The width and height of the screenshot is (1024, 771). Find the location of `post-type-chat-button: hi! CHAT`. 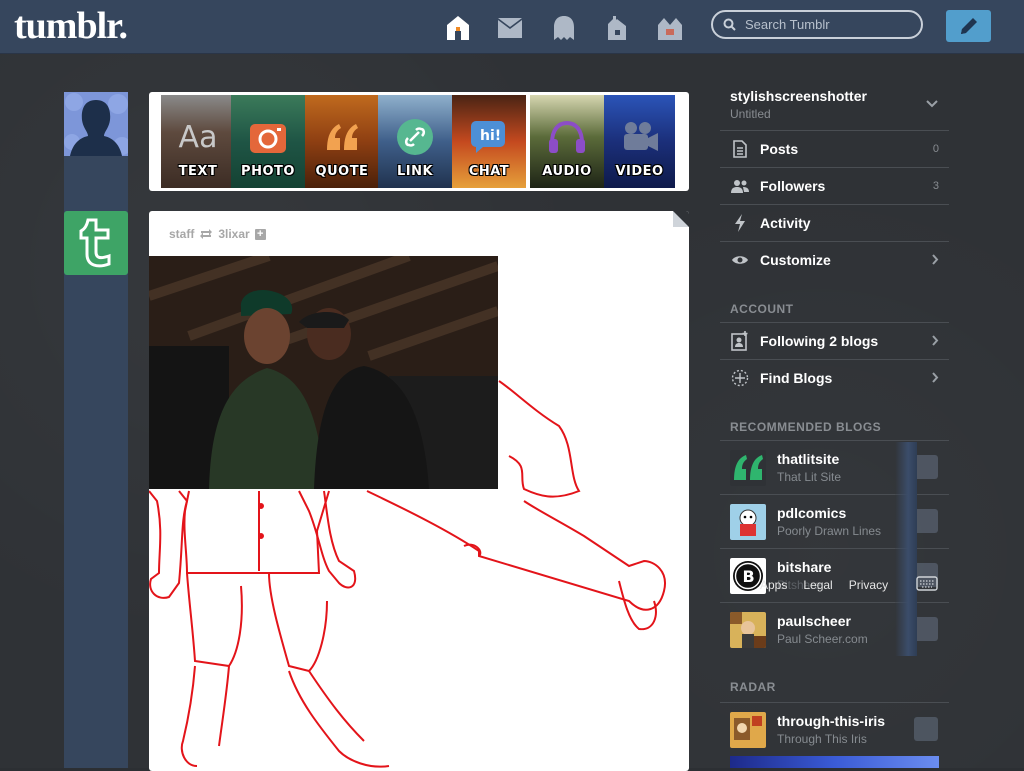

post-type-chat-button: hi! CHAT is located at coordinates (489, 141).